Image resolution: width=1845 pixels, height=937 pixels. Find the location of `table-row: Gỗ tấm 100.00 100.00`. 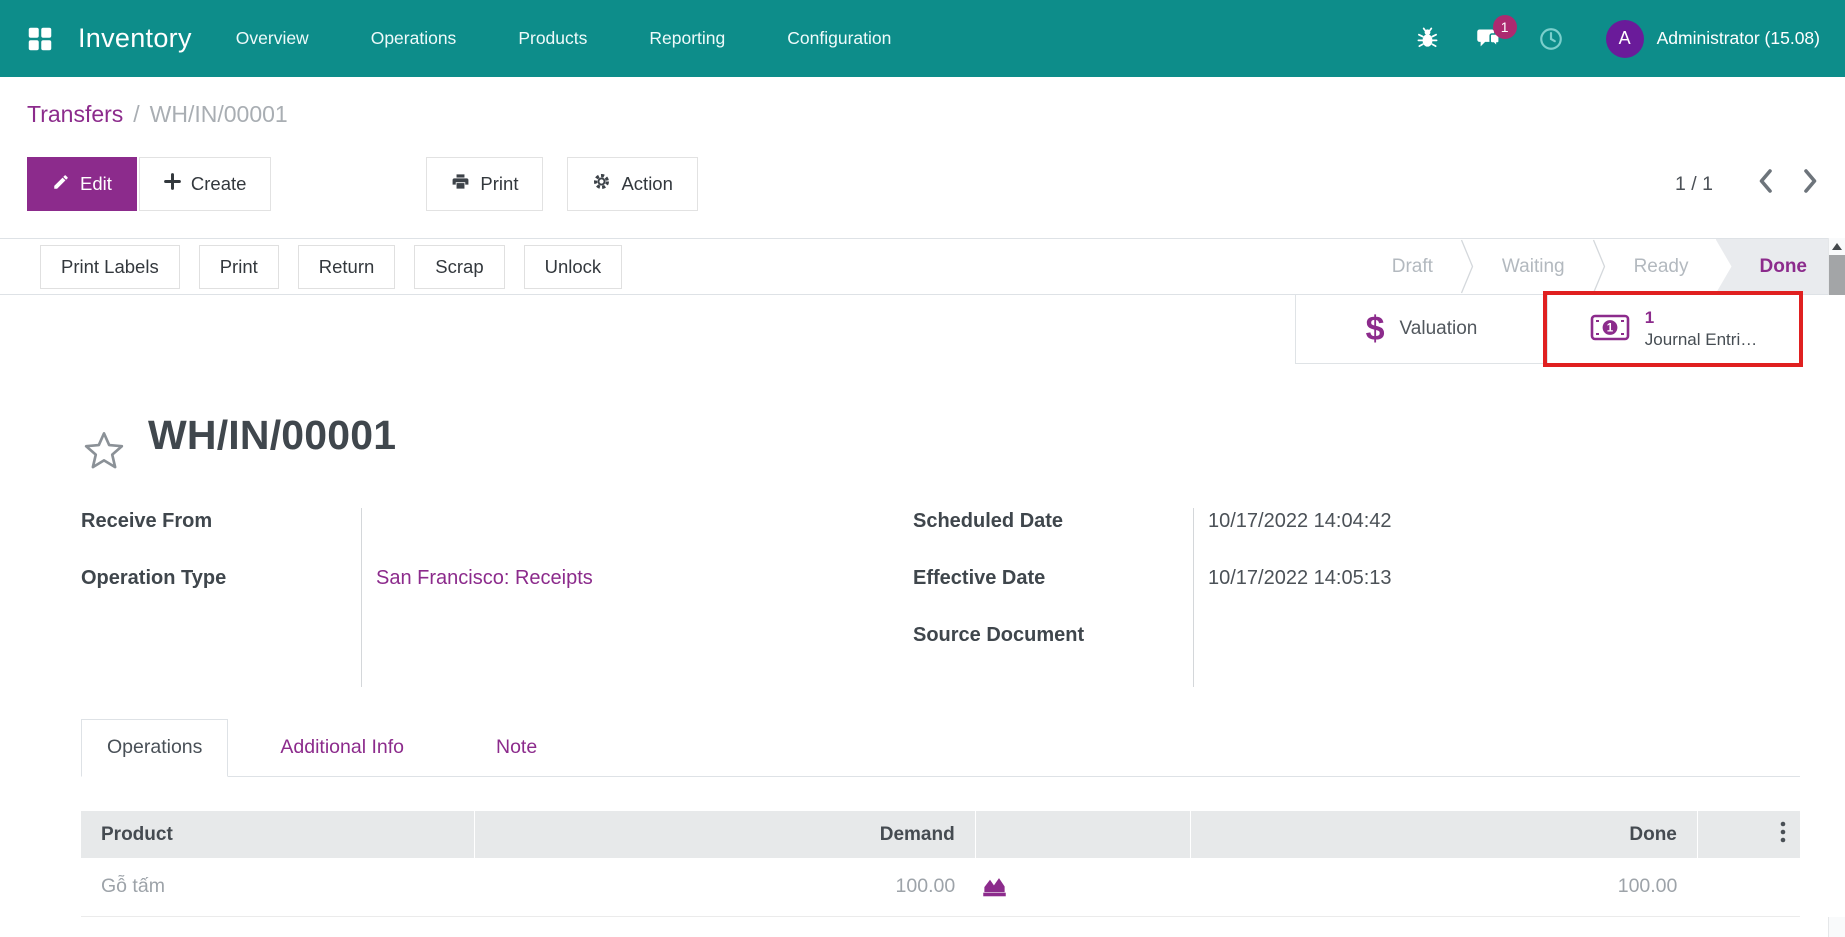

table-row: Gỗ tấm 100.00 100.00 is located at coordinates (940, 887).